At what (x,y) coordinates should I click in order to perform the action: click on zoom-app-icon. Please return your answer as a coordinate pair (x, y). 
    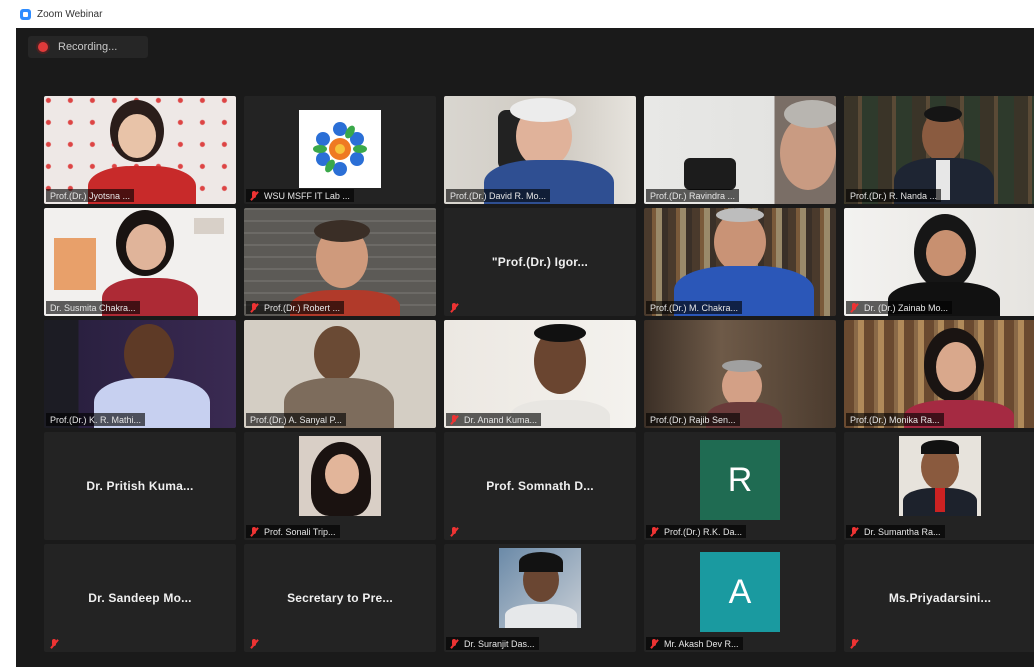
    Looking at the image, I should click on (25, 14).